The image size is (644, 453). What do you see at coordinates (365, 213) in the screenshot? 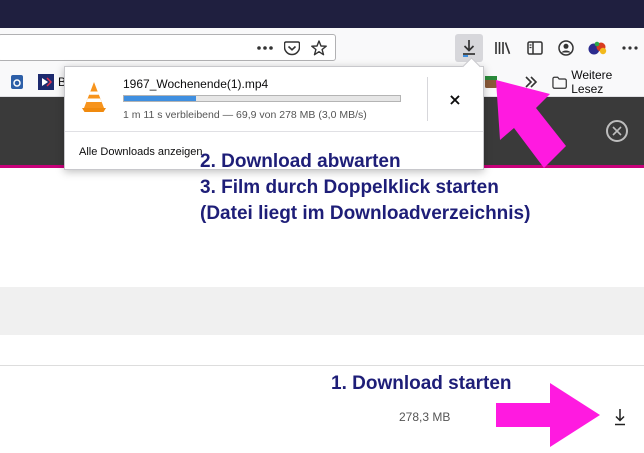
I see `annotation-step-3-note: (Datei liegt im Downloadverzeichnis)` at bounding box center [365, 213].